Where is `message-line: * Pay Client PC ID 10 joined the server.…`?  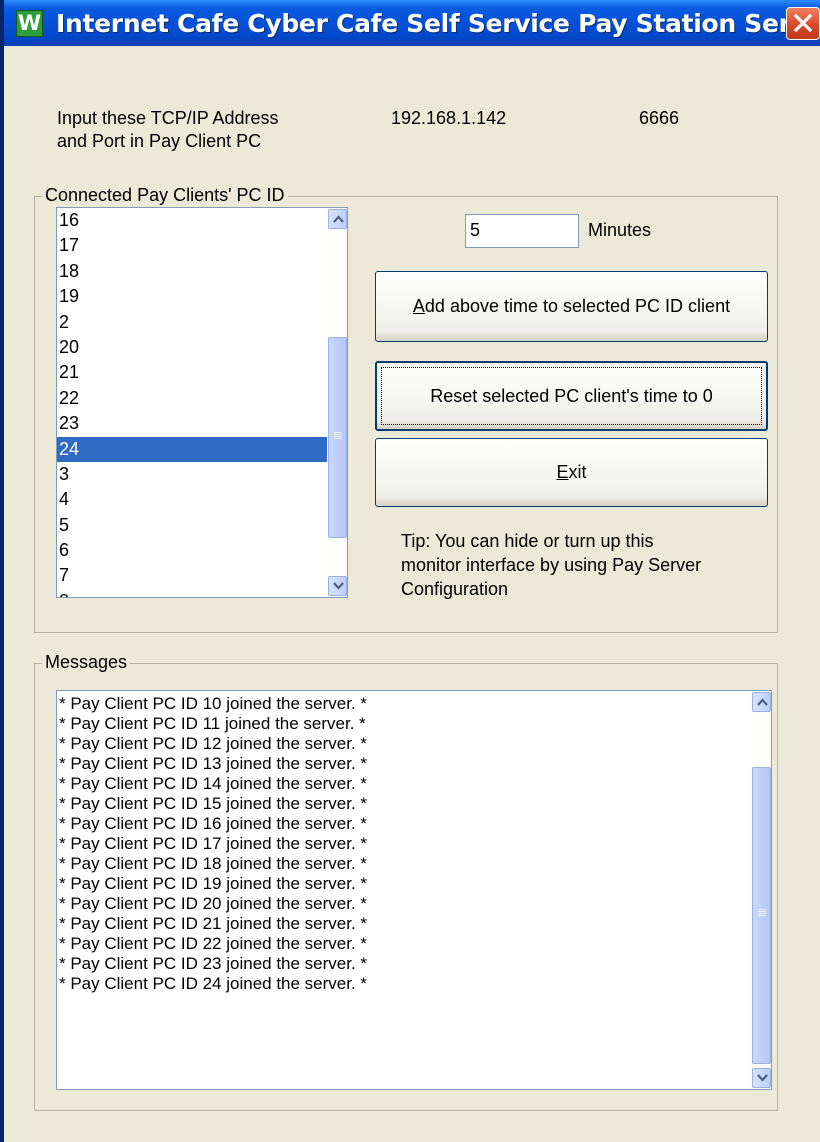
message-line: * Pay Client PC ID 10 joined the server.… is located at coordinates (213, 703).